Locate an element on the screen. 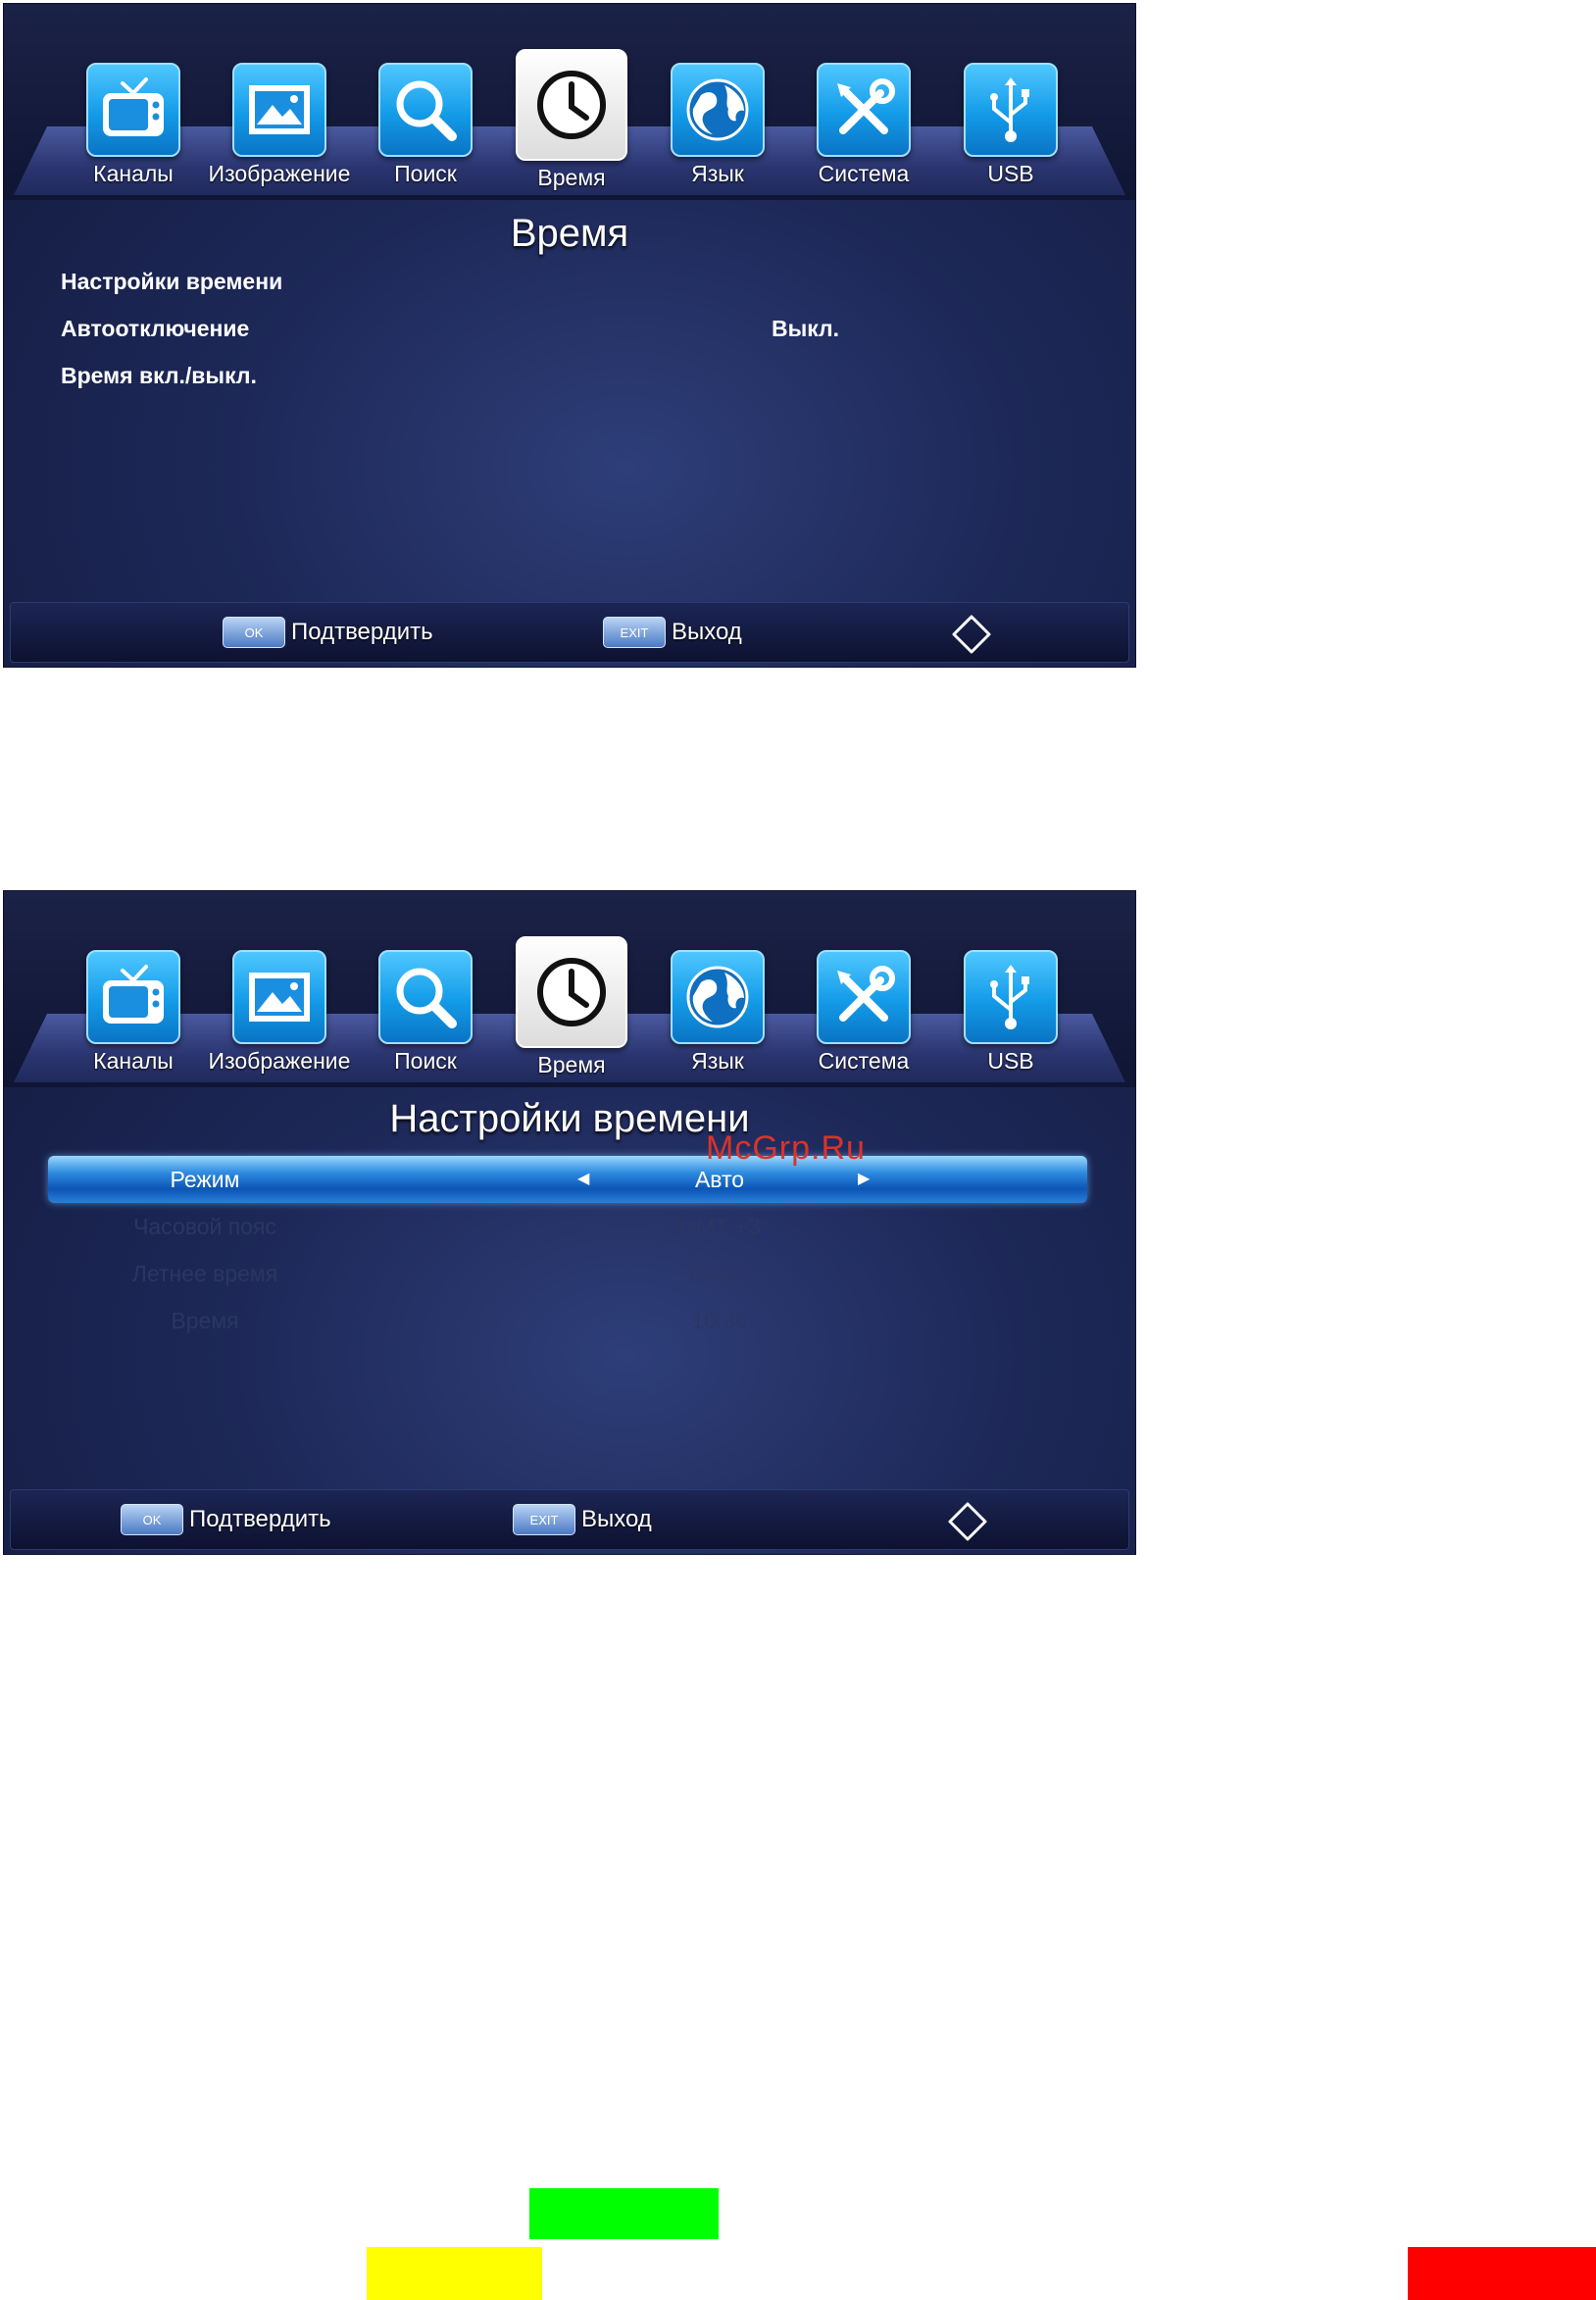 The width and height of the screenshot is (1596, 2300). menu-item-auto-off: Автоотключение Выкл. is located at coordinates (580, 339).